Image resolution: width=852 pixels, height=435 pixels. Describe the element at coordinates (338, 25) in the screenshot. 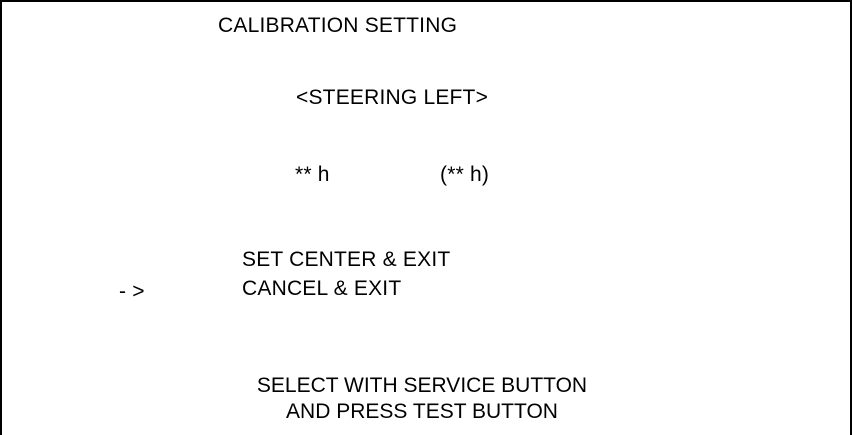

I see `page-title: CALIBRATION SETTING` at that location.